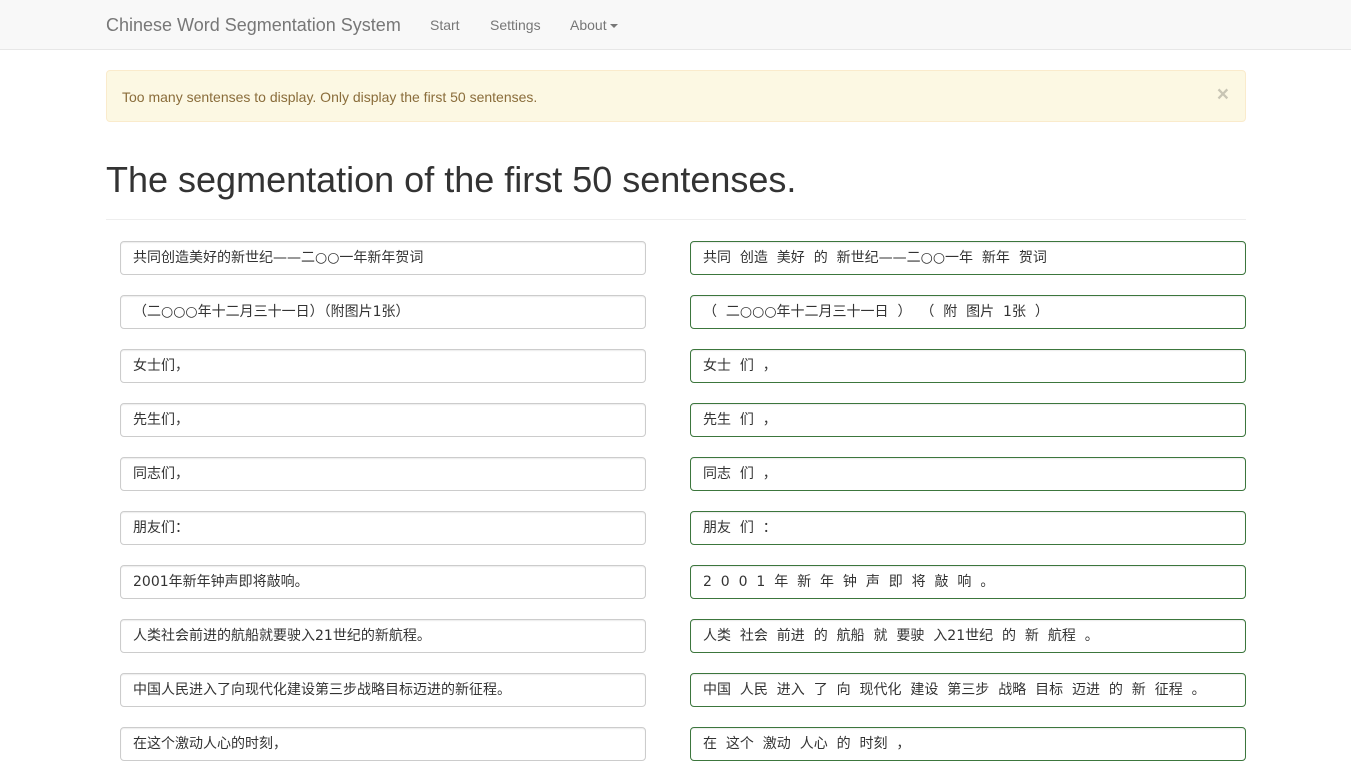 This screenshot has width=1351, height=781. What do you see at coordinates (968, 474) in the screenshot?
I see `segmented-sentence-field: 同志 们 ，` at bounding box center [968, 474].